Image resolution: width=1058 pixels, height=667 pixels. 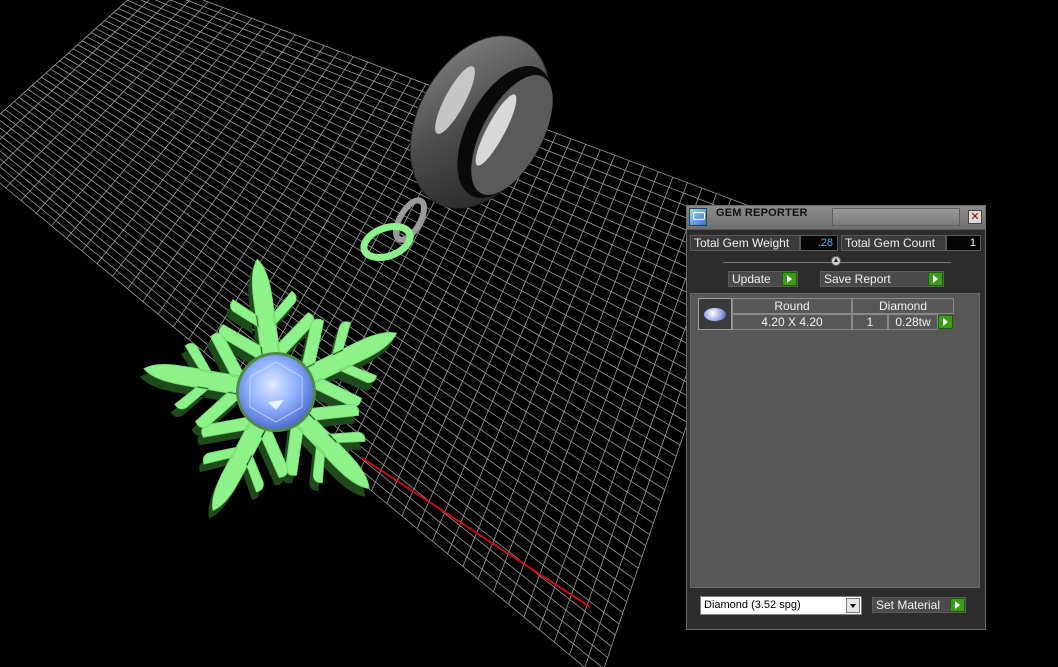 I want to click on title-bar-fill, so click(x=896, y=217).